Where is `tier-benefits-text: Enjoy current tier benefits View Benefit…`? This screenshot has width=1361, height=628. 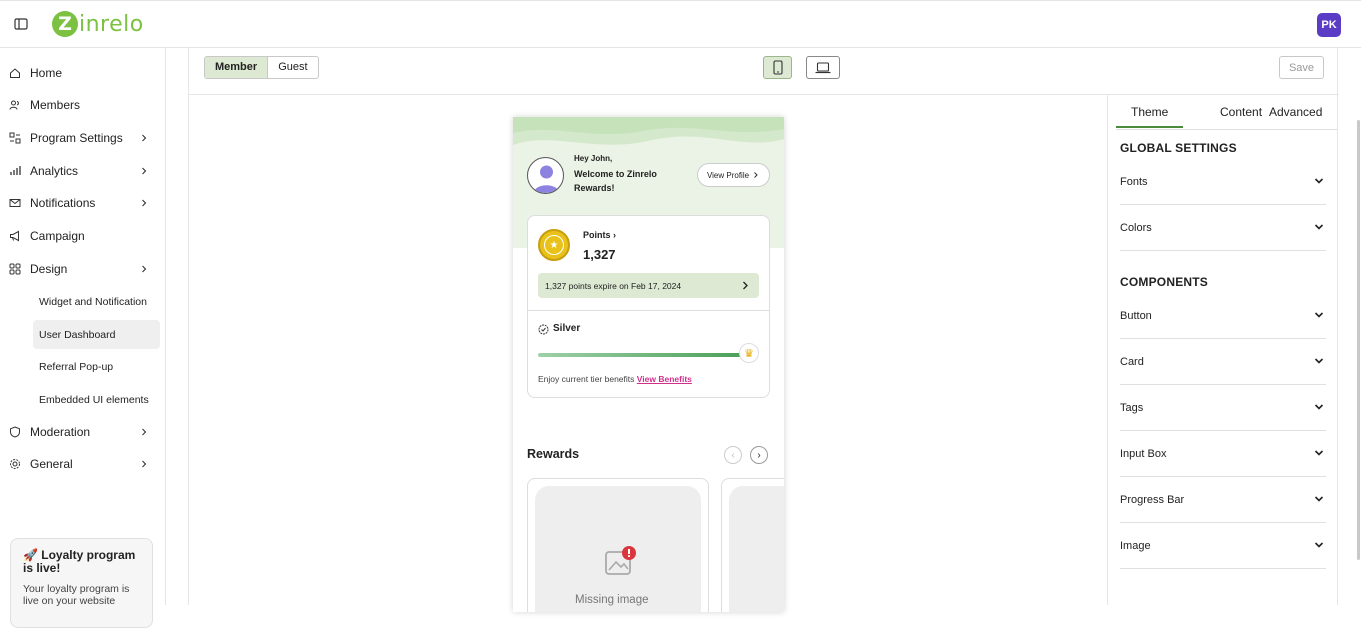 tier-benefits-text: Enjoy current tier benefits View Benefit… is located at coordinates (615, 379).